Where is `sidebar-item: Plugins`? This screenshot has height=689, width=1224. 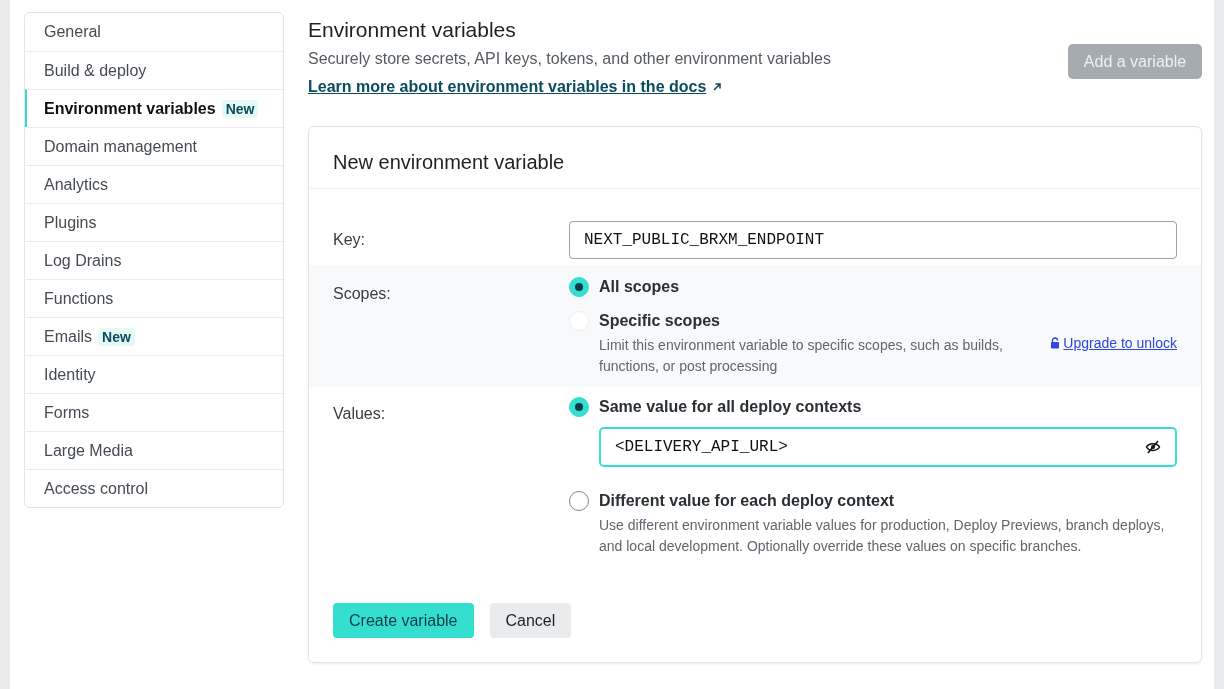
sidebar-item: Plugins is located at coordinates (154, 222).